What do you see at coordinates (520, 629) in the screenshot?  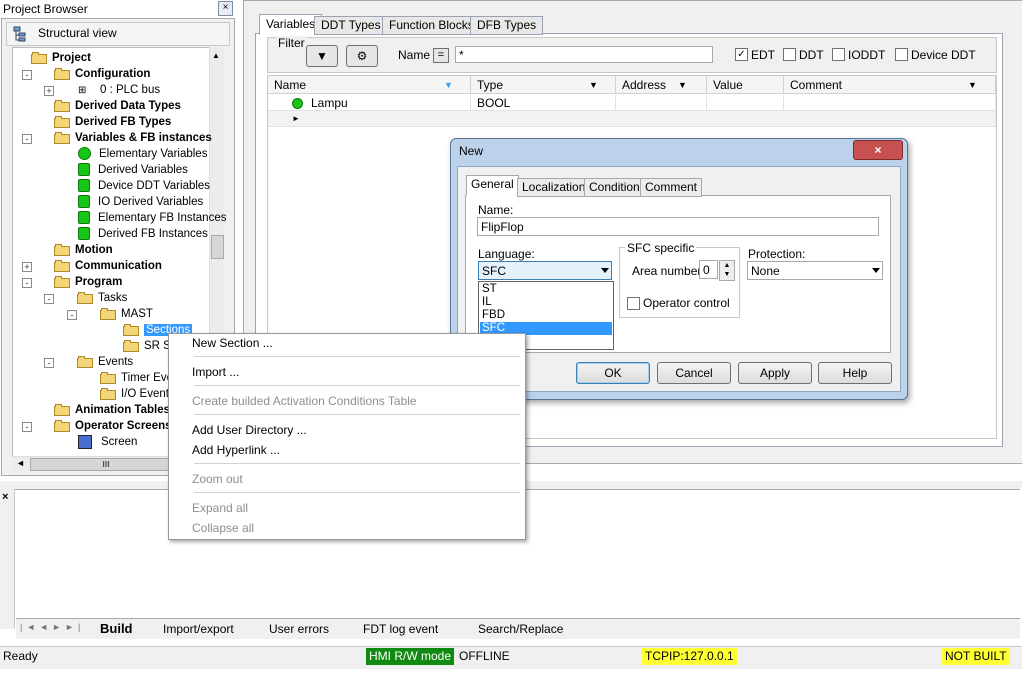 I see `output-tab-search-replace: Search/Replace` at bounding box center [520, 629].